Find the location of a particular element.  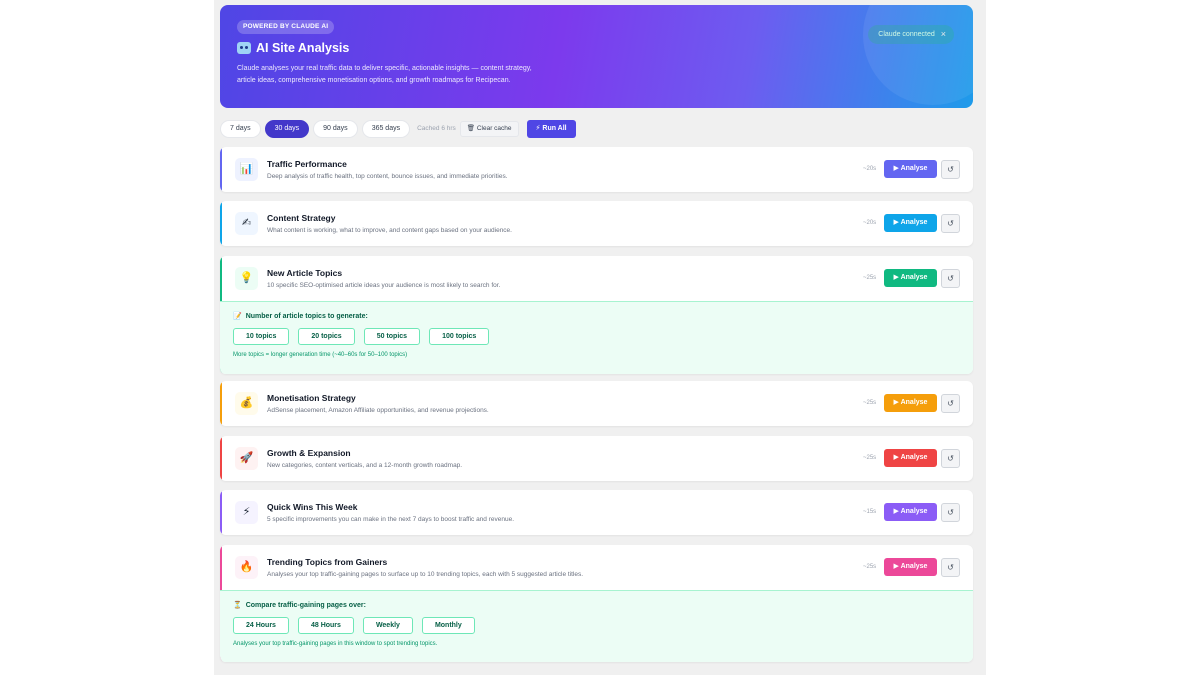

claude-connected-badge: Claude connected × is located at coordinates (911, 34).